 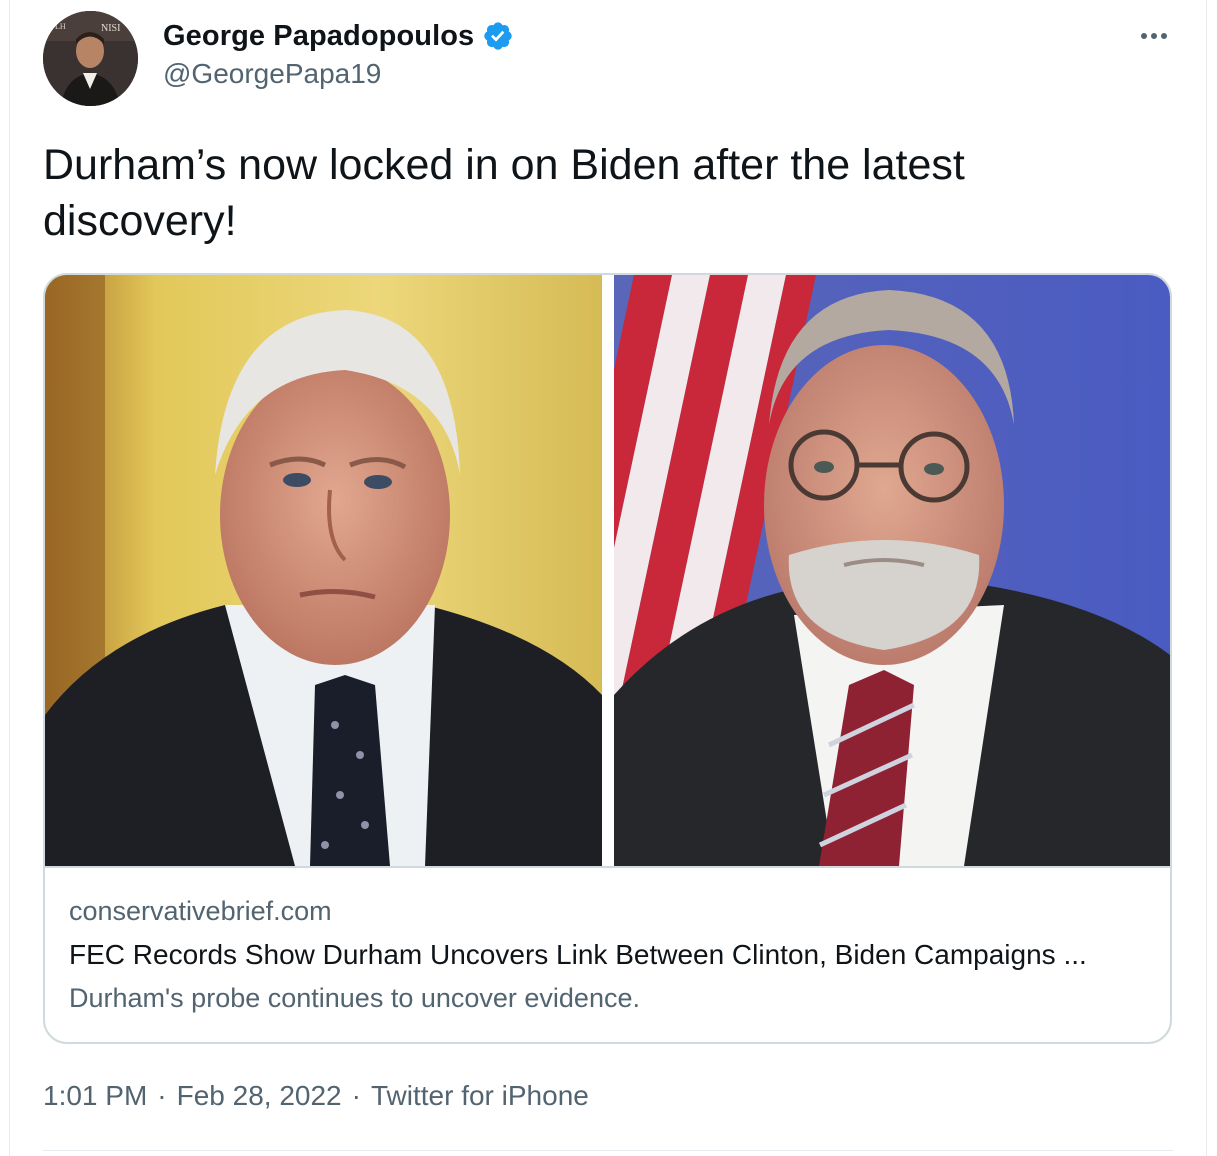 I want to click on author-display-name: George Papadopoulos, so click(x=318, y=36).